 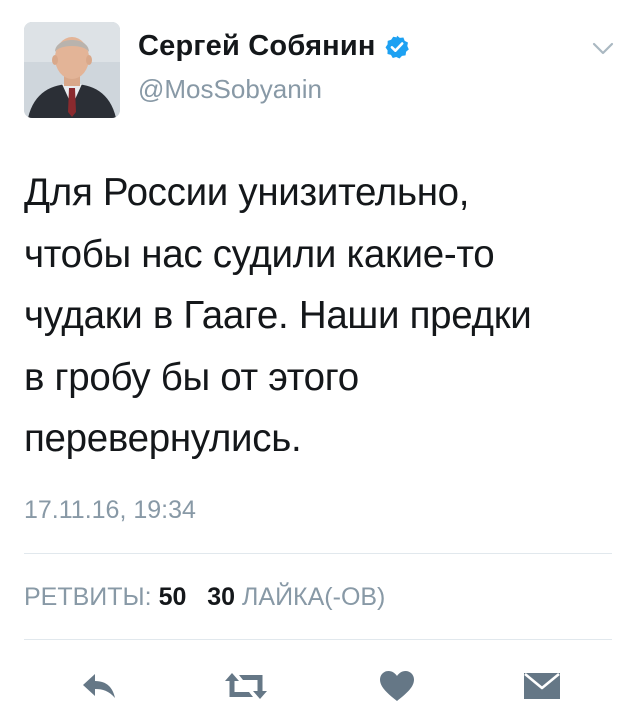 What do you see at coordinates (278, 315) in the screenshot?
I see `tweet-text-line: чудаки в Гааге. Наши предки` at bounding box center [278, 315].